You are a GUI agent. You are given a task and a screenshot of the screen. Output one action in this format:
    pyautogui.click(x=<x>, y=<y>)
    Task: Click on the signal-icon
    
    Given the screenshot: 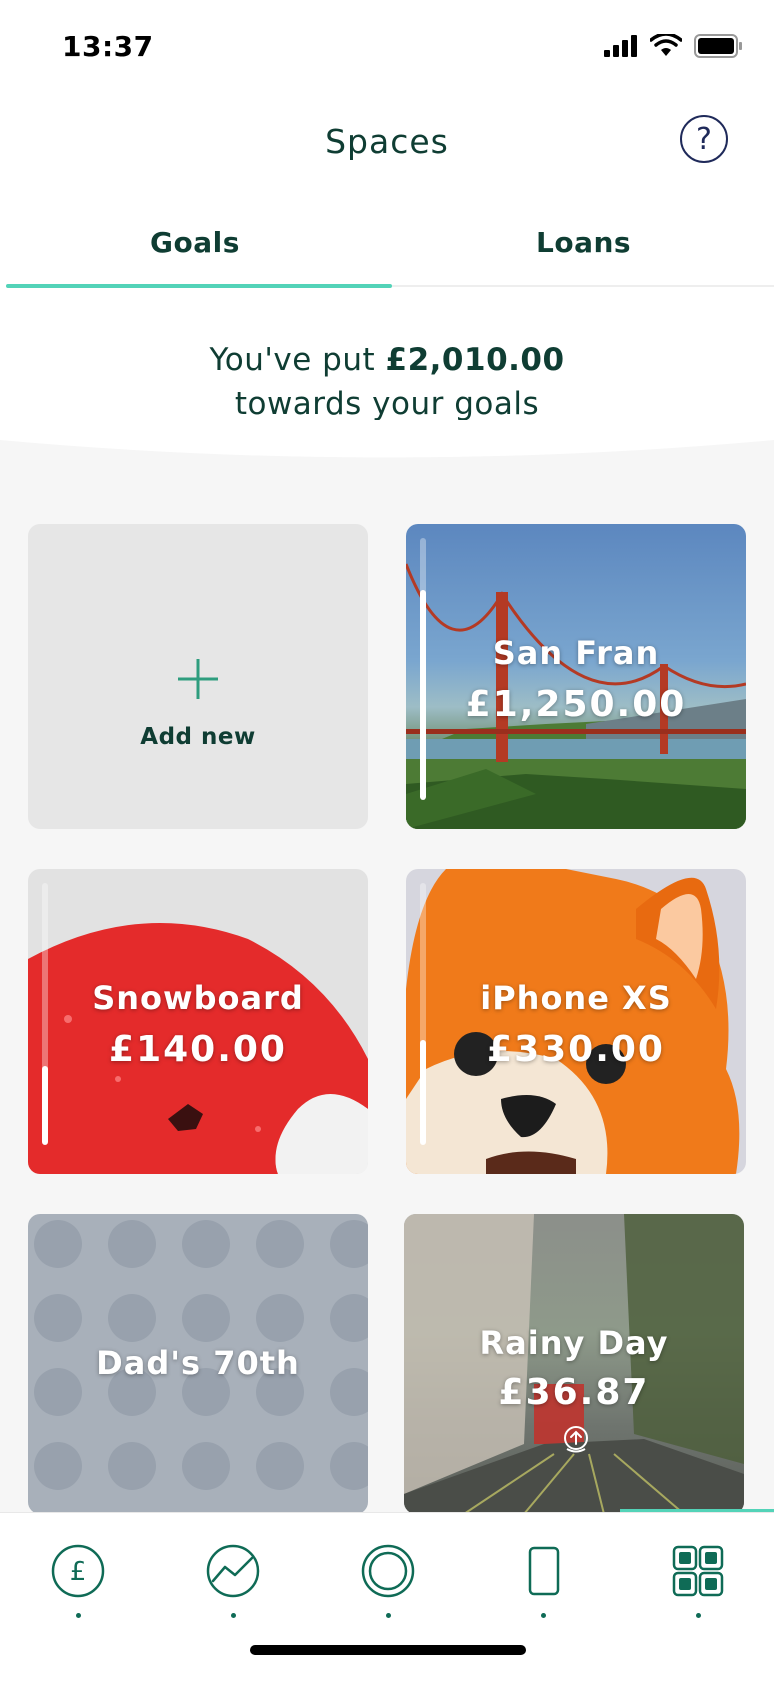 What is the action you would take?
    pyautogui.click(x=620, y=46)
    